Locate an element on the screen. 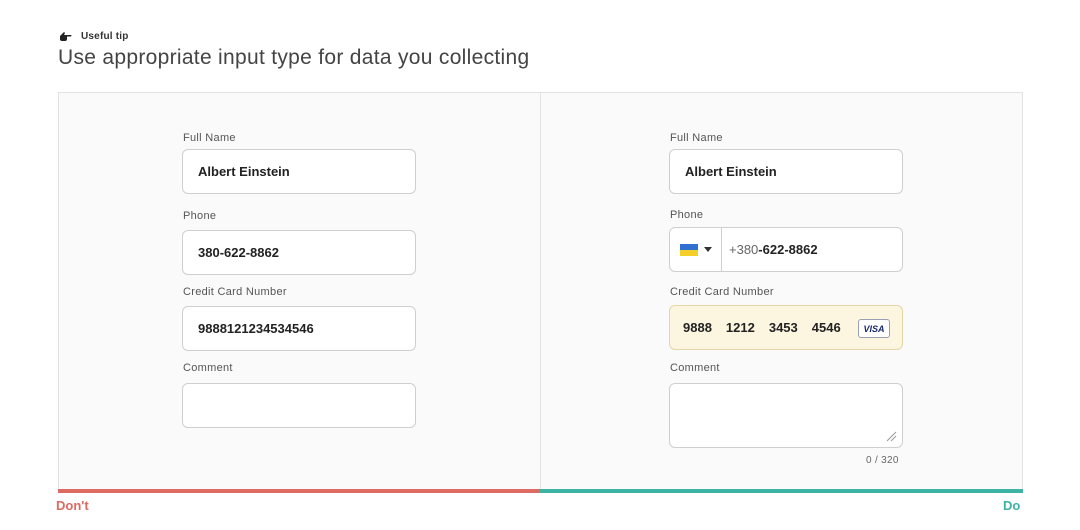 The width and height of the screenshot is (1080, 530). card-digit-group: 3453 is located at coordinates (783, 327).